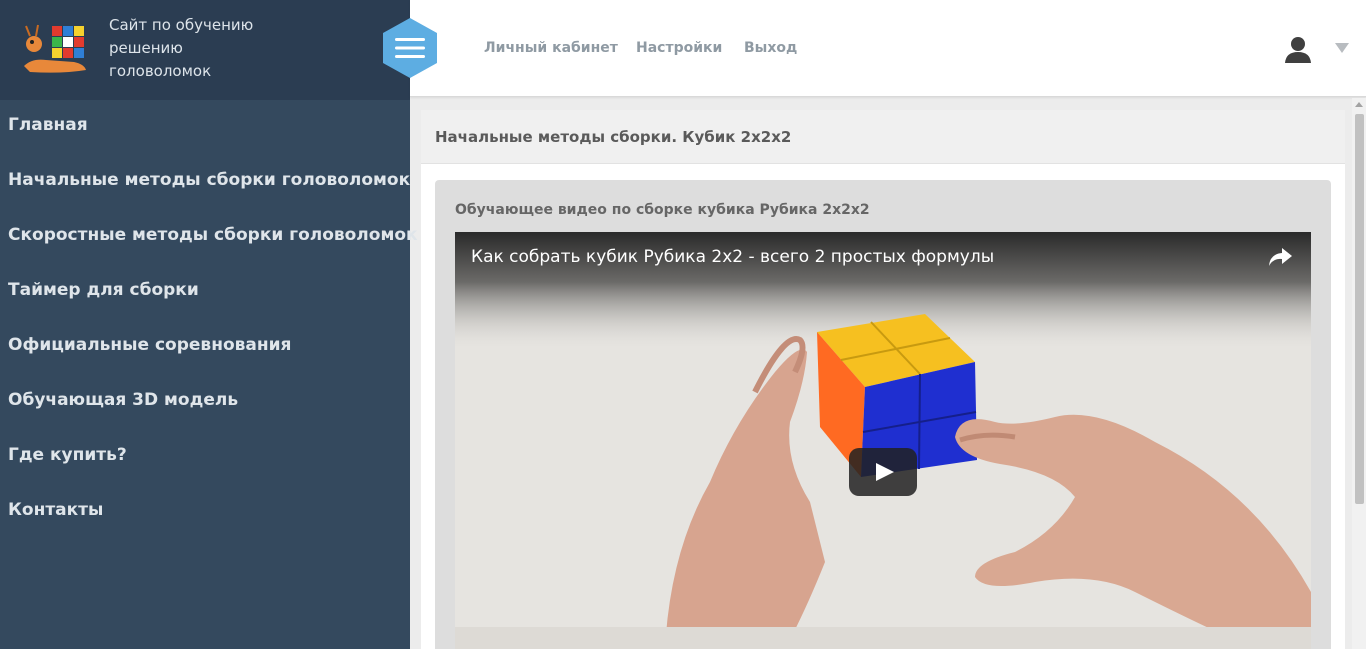 This screenshot has height=649, width=1366. Describe the element at coordinates (1280, 257) in the screenshot. I see `share-icon` at that location.